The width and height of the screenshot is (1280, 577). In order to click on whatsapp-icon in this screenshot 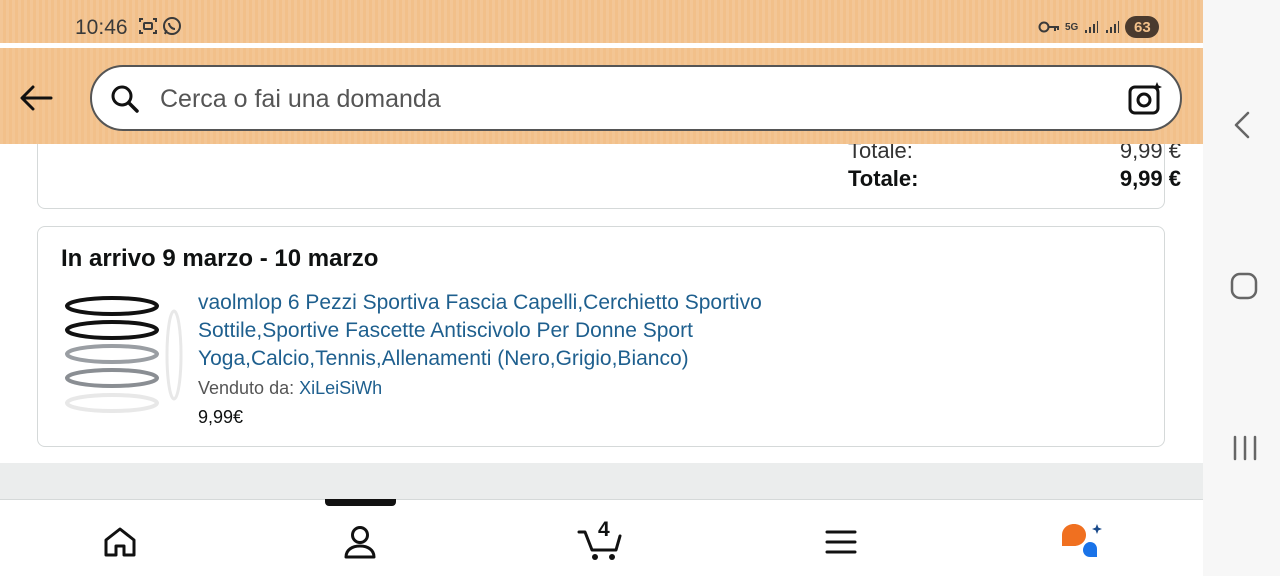, I will do `click(172, 26)`.